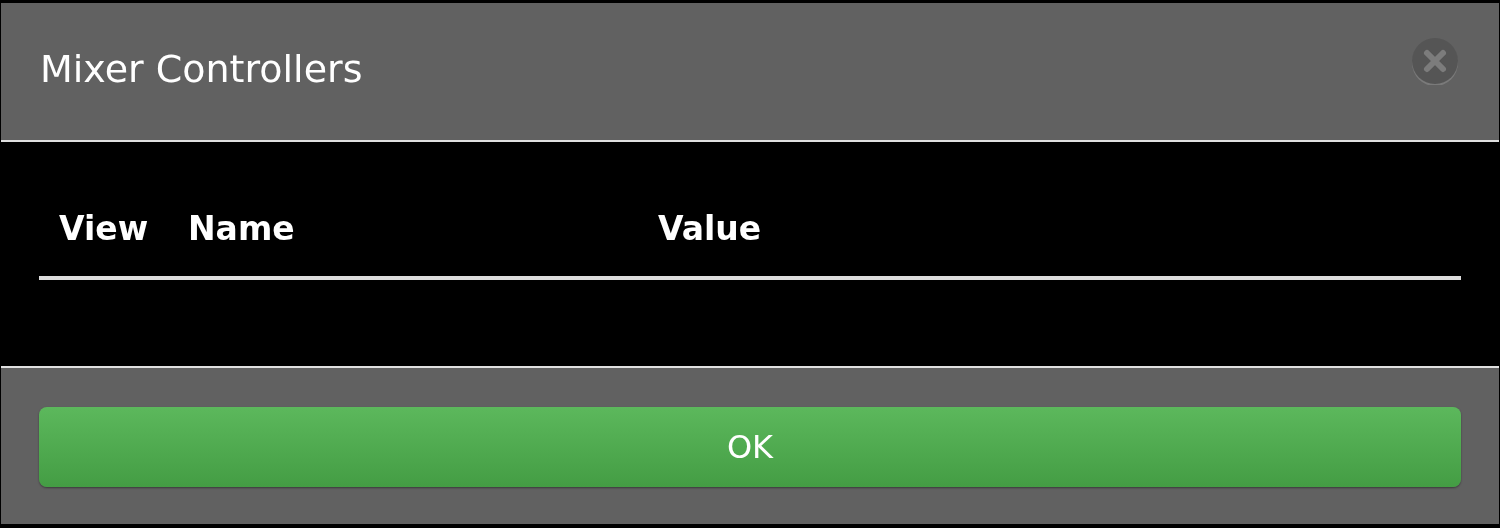 This screenshot has width=1500, height=528. I want to click on close-icon, so click(1435, 60).